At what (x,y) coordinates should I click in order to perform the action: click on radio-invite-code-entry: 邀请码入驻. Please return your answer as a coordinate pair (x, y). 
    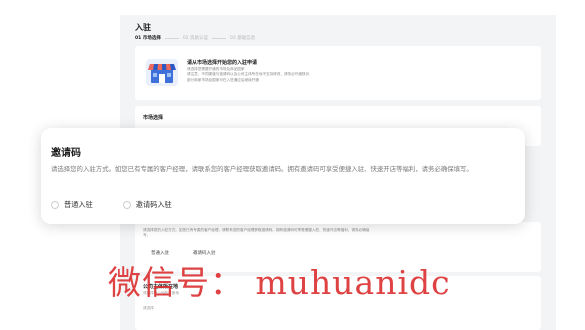
    Looking at the image, I should click on (147, 205).